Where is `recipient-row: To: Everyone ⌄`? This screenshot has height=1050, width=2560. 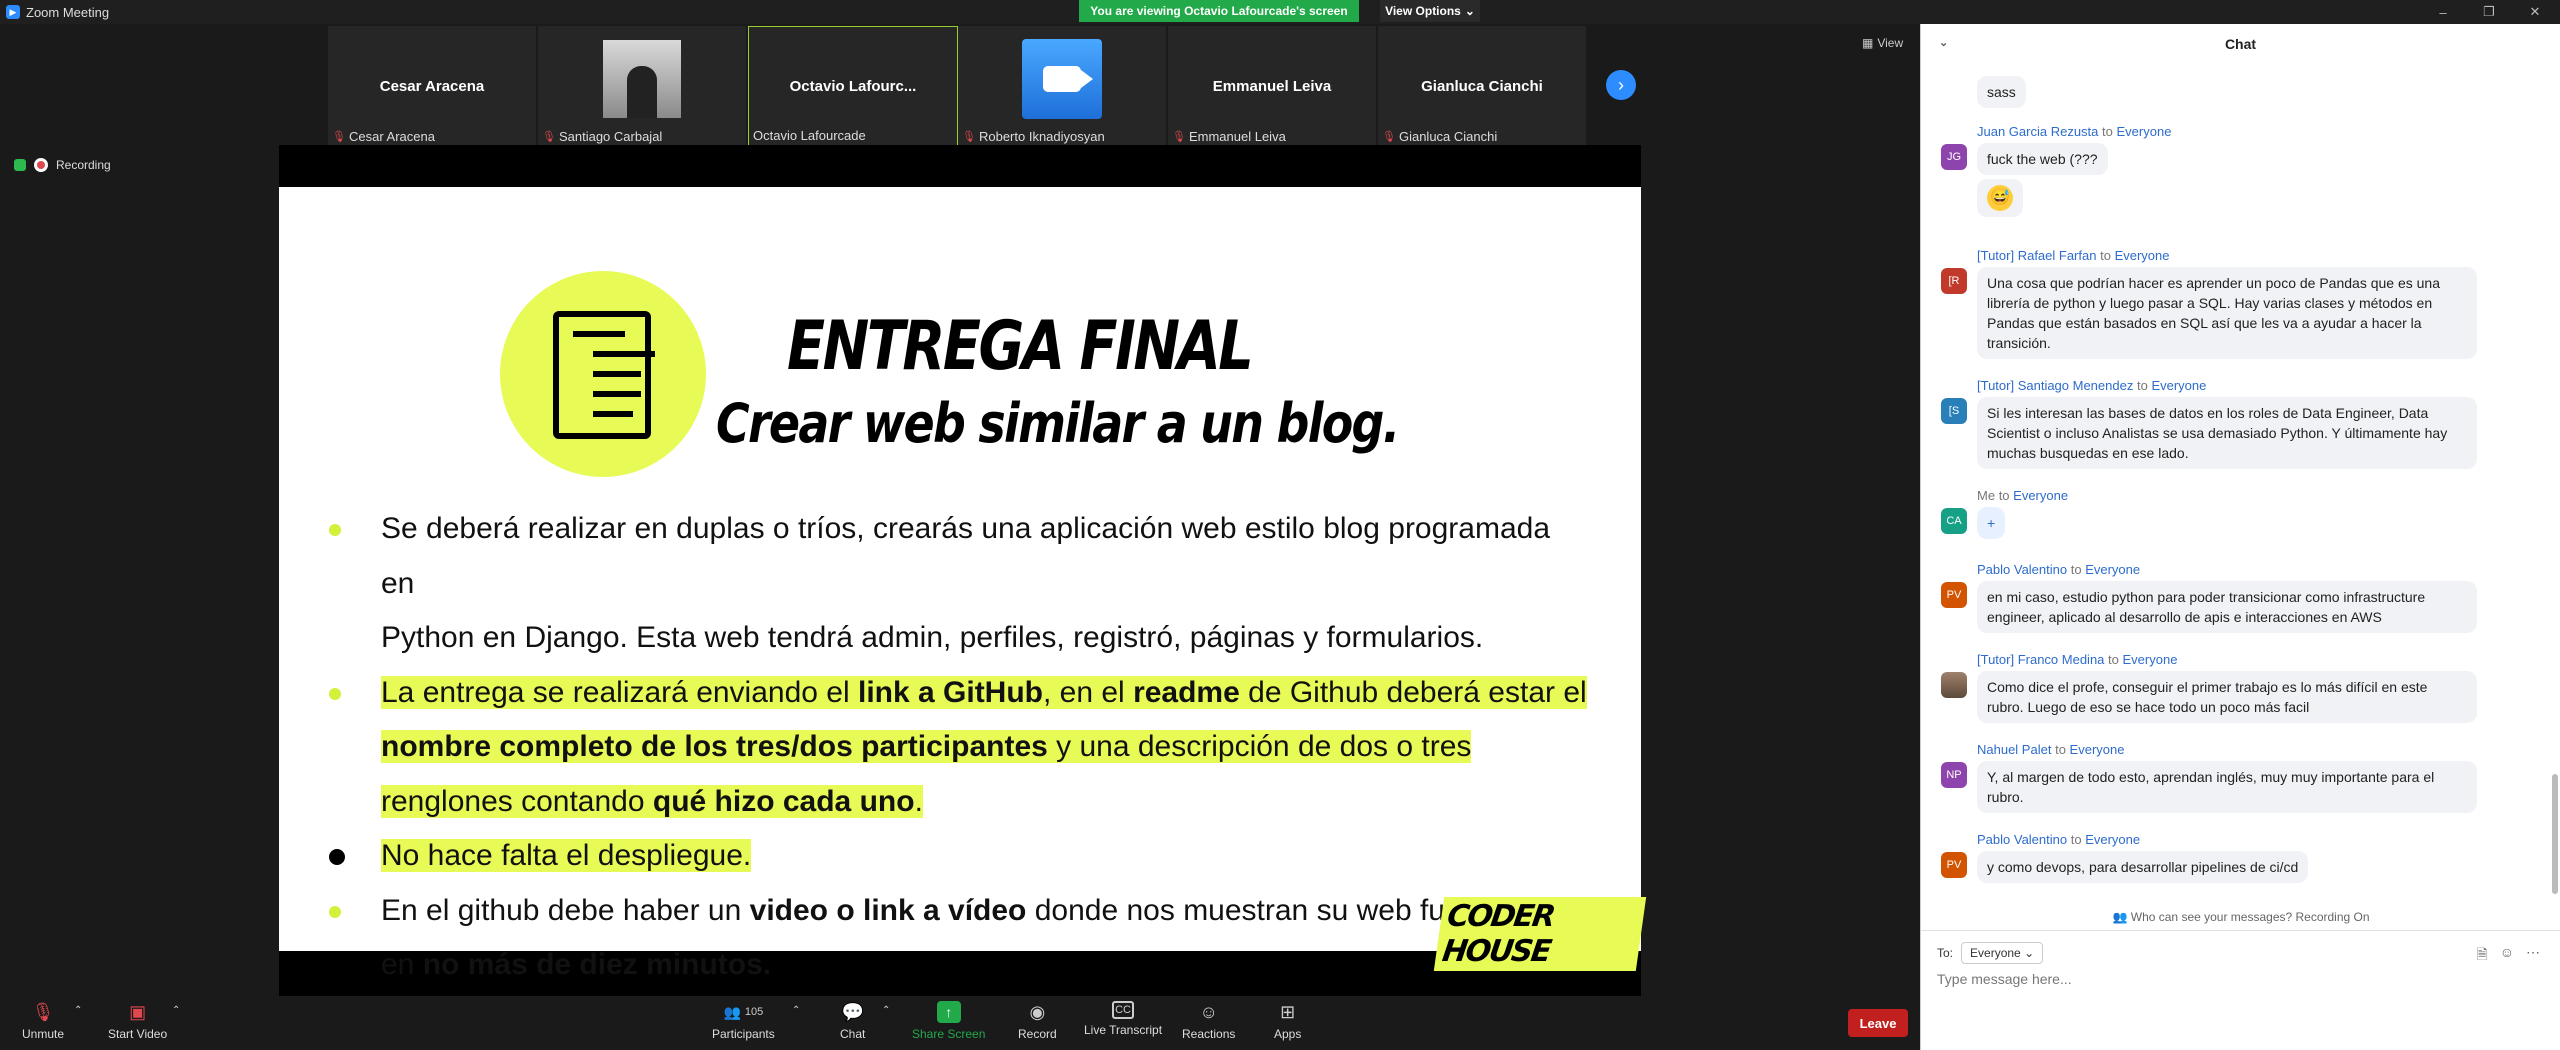
recipient-row: To: Everyone ⌄ is located at coordinates (1990, 953).